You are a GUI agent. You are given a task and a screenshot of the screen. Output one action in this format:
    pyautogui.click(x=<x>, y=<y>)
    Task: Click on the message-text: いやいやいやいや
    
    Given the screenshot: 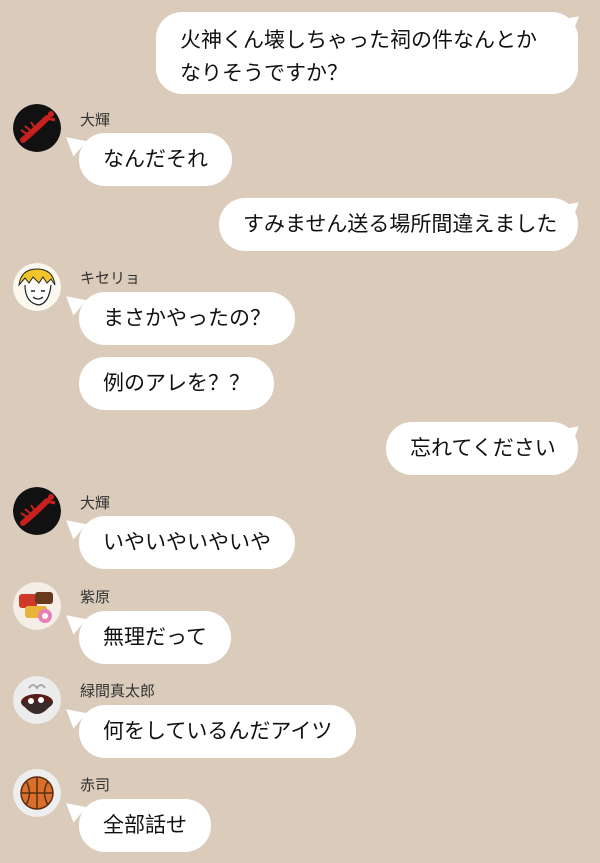 What is the action you would take?
    pyautogui.click(x=187, y=542)
    